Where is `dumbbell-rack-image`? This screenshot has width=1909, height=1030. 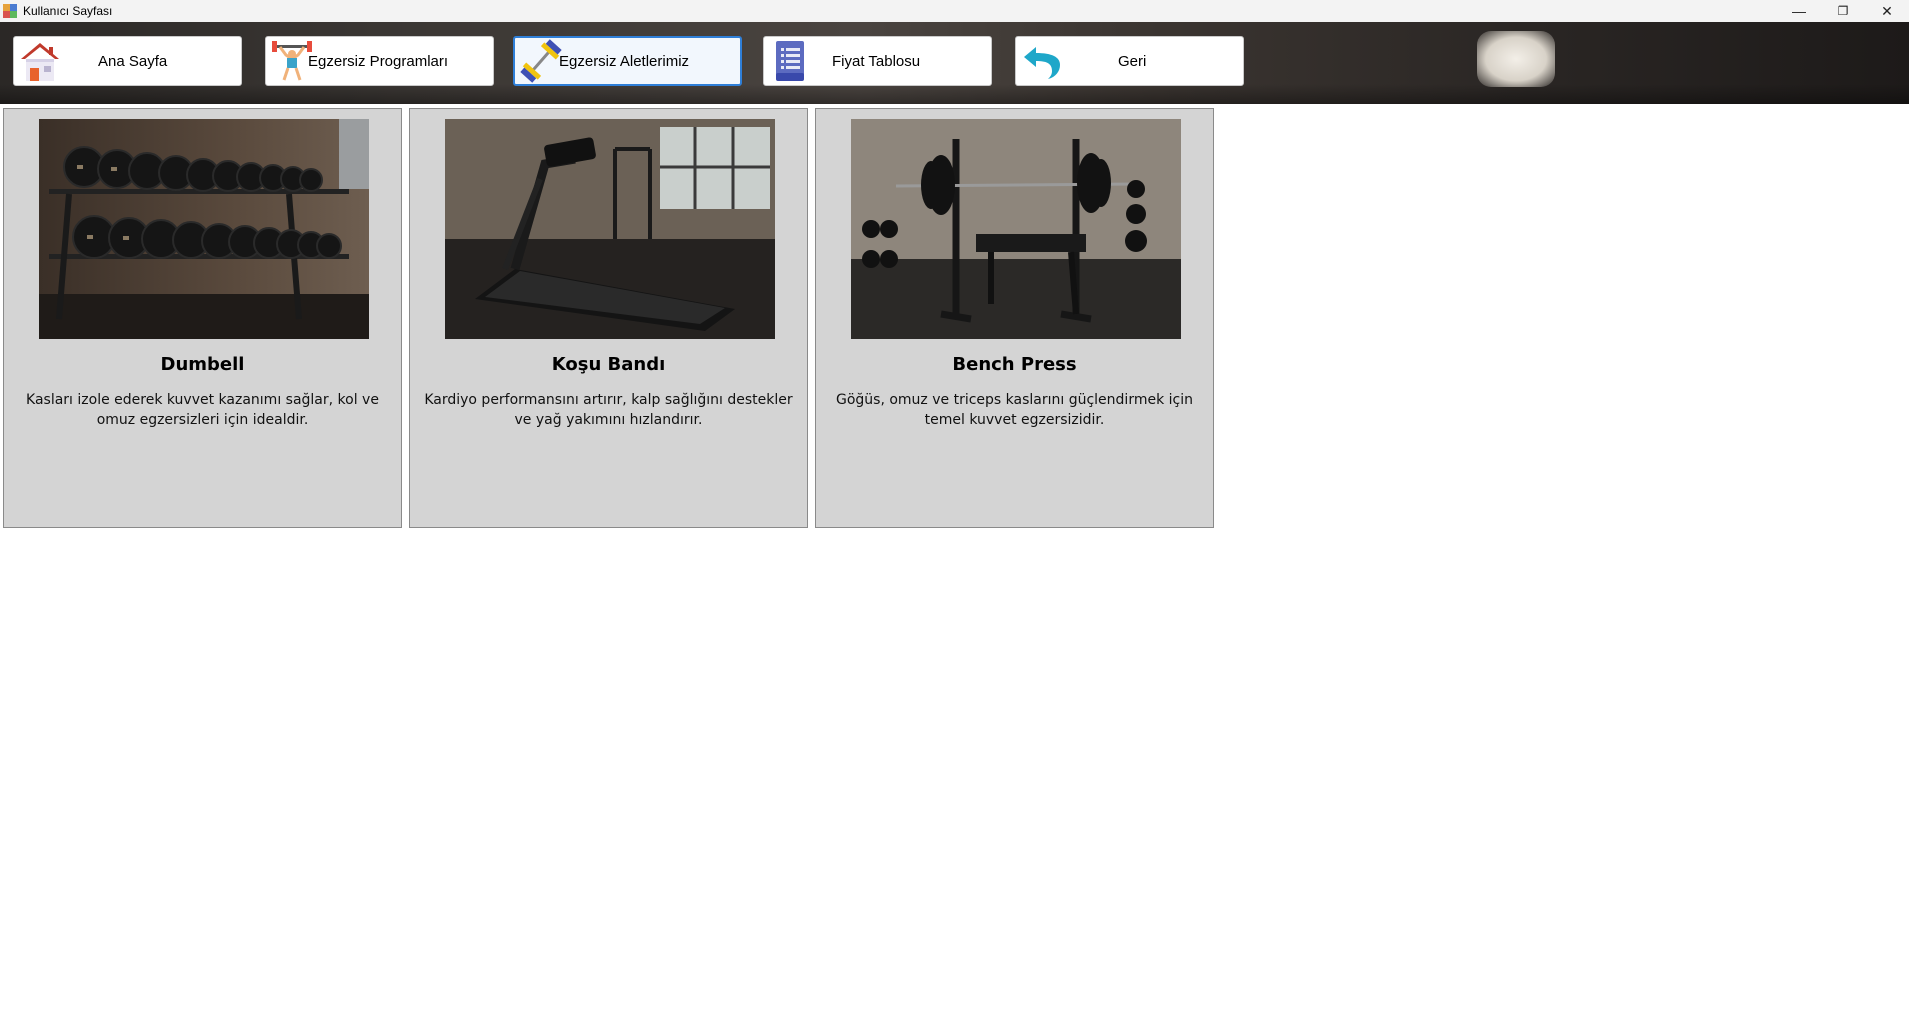
dumbbell-rack-image is located at coordinates (204, 229).